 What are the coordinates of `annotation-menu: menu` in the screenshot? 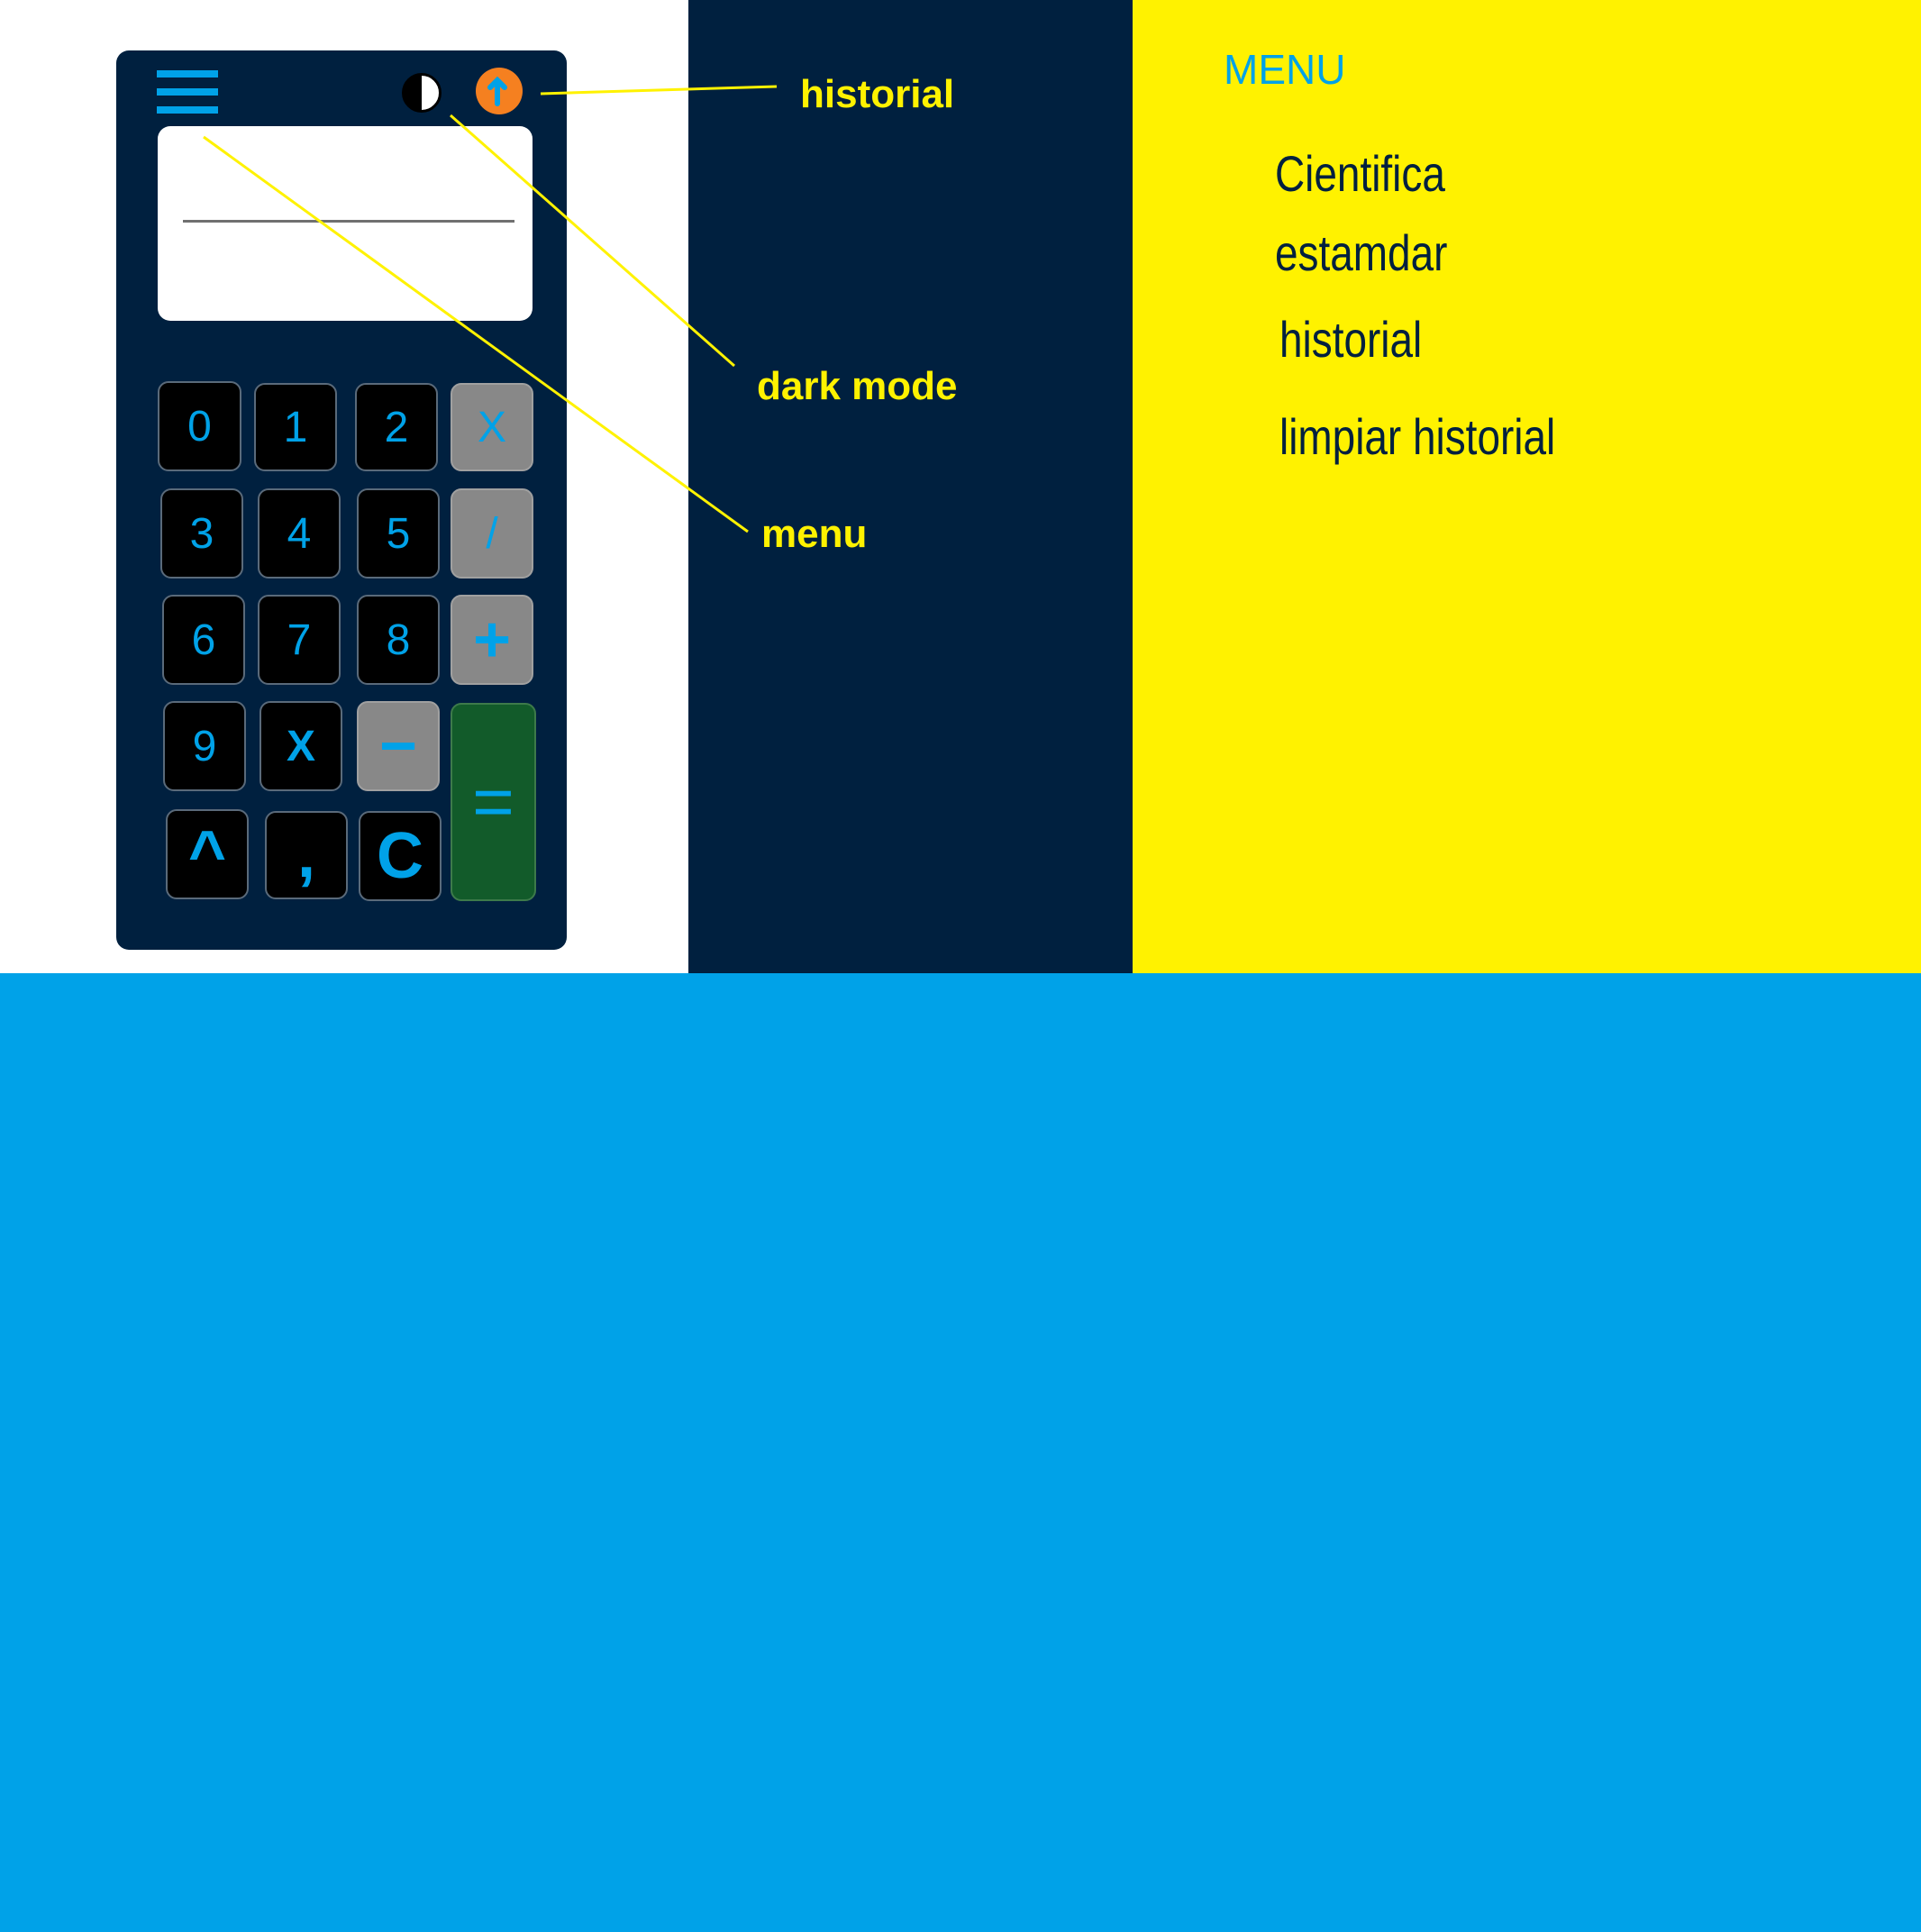 It's located at (815, 534).